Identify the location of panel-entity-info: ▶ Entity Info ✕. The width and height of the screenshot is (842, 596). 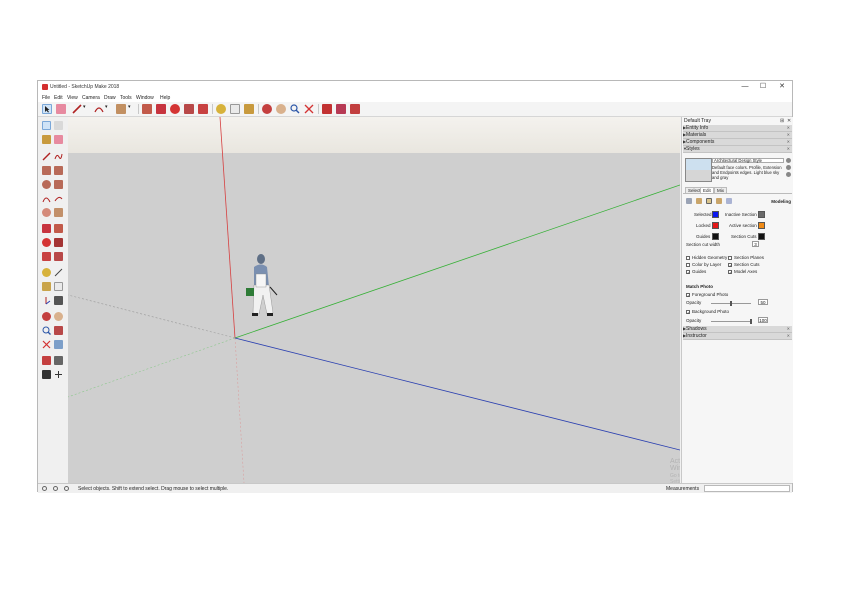
(737, 128).